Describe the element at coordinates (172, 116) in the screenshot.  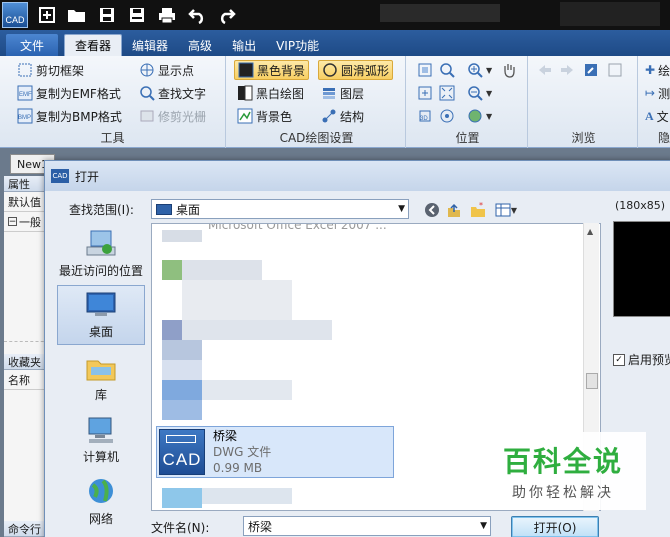
I see `trim-raster-button: 修剪光栅` at that location.